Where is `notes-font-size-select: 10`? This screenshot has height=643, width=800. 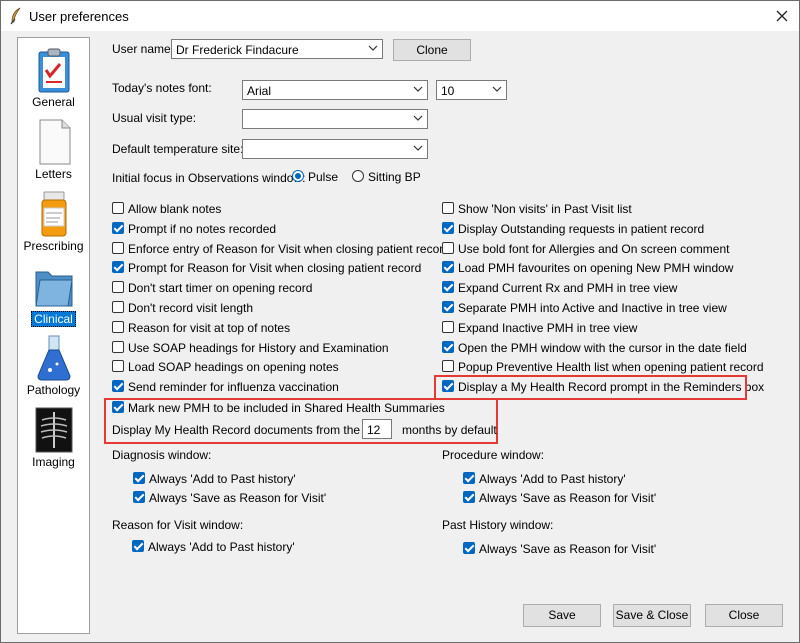
notes-font-size-select: 10 is located at coordinates (471, 90).